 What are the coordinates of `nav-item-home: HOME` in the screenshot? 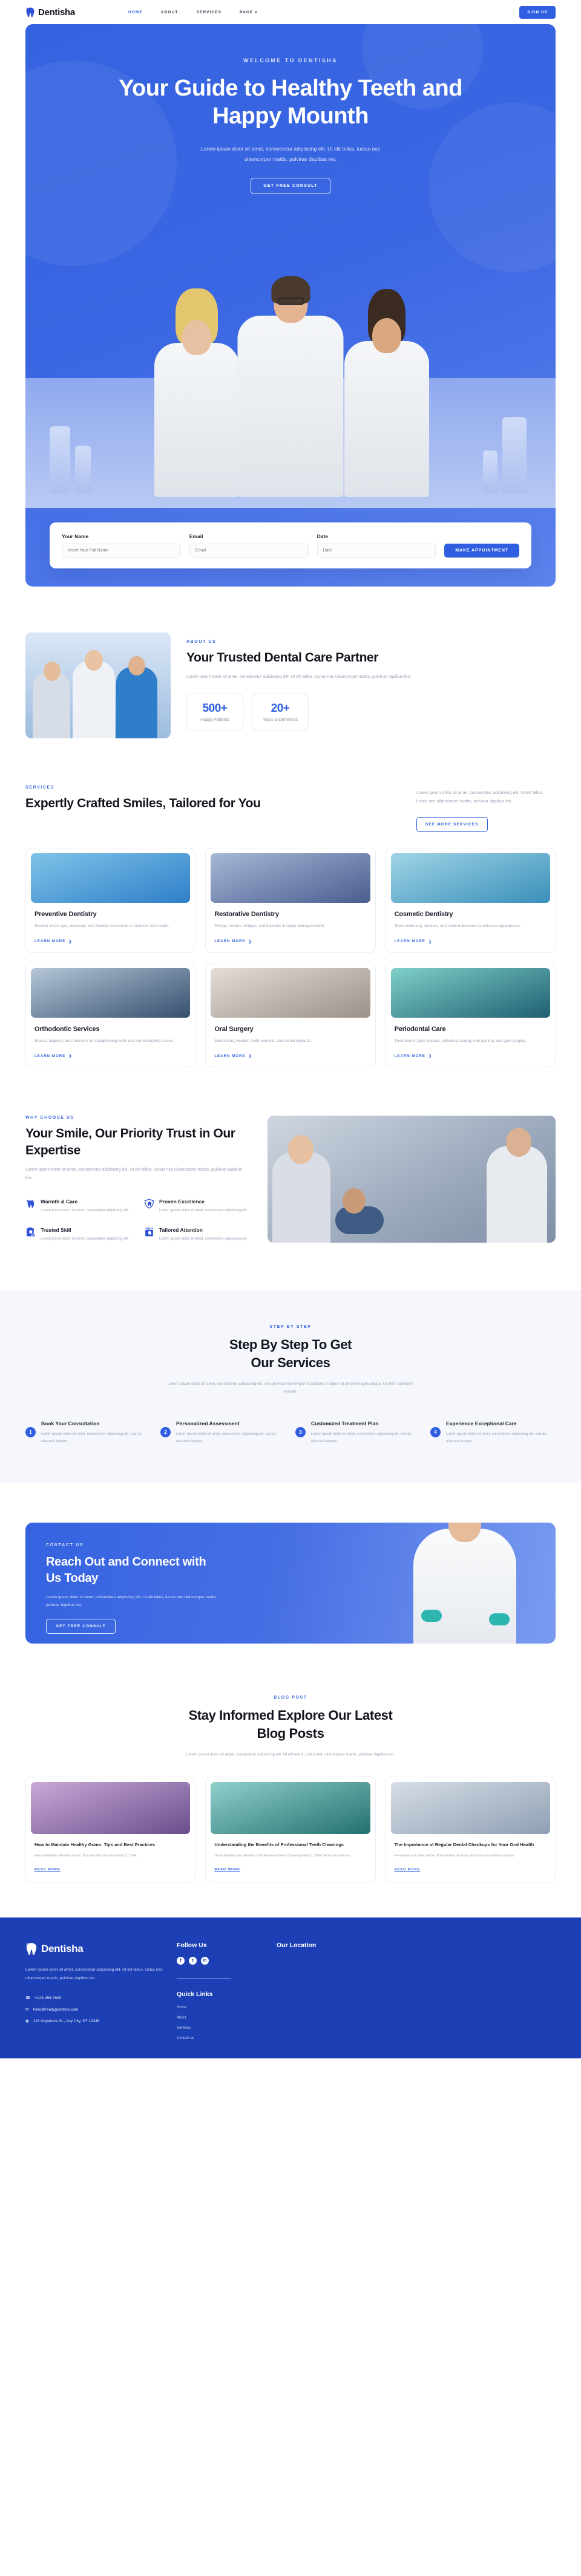 It's located at (135, 12).